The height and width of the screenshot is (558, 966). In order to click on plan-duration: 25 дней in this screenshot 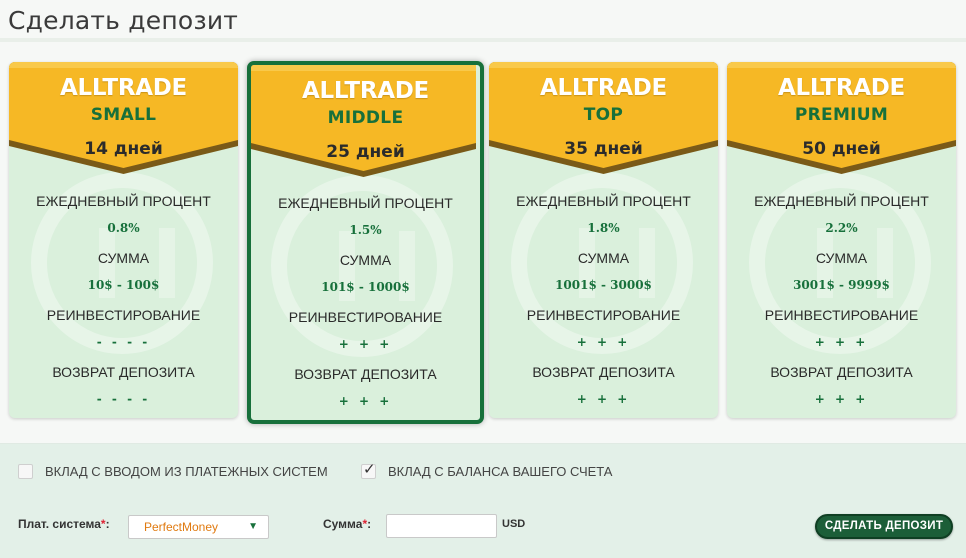, I will do `click(365, 152)`.